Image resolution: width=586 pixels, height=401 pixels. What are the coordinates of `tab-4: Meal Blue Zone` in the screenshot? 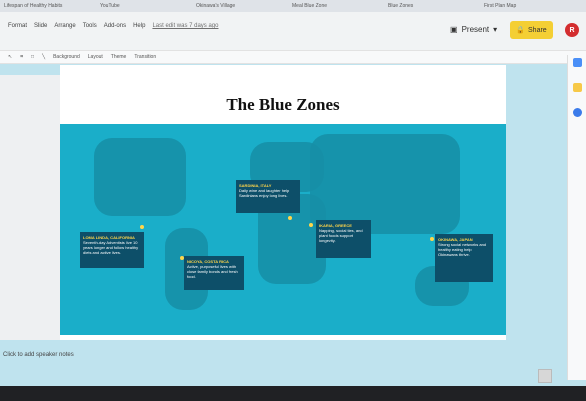 It's located at (336, 6).